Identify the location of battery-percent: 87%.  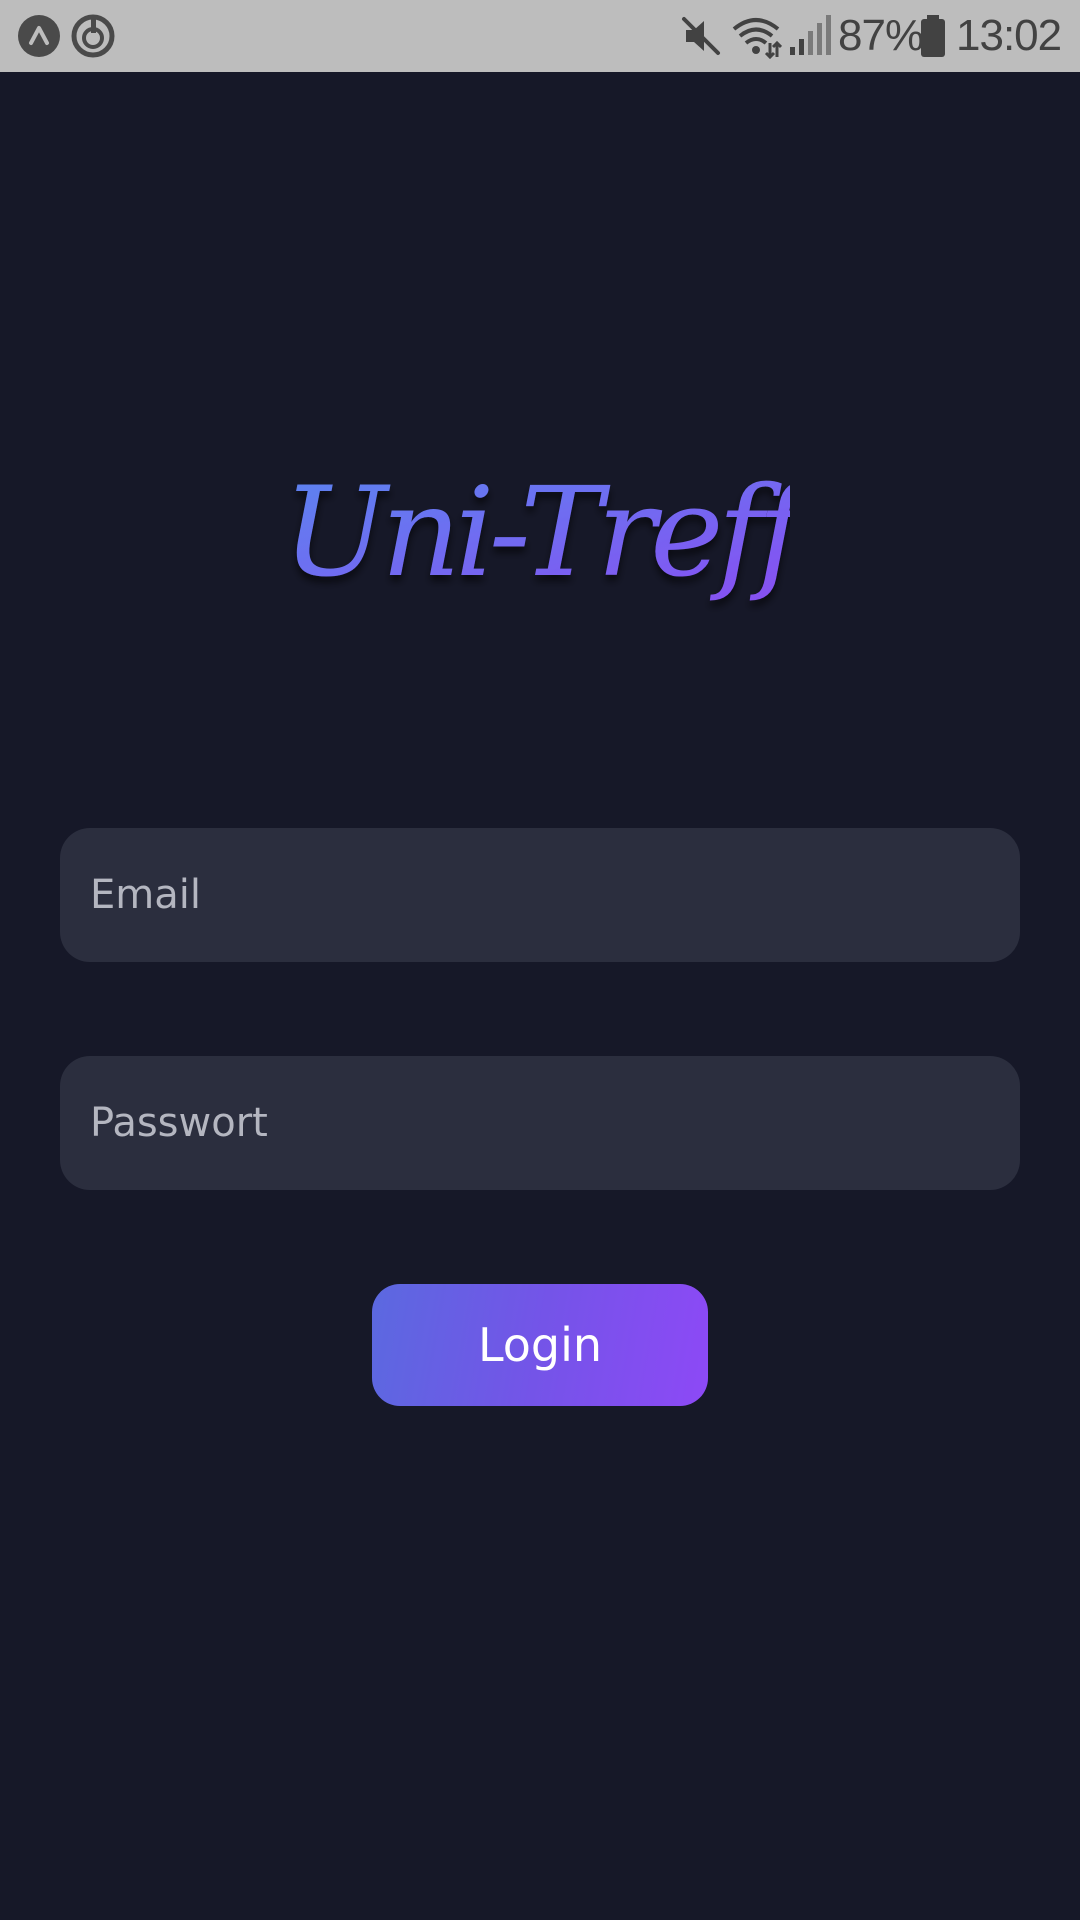
(881, 35).